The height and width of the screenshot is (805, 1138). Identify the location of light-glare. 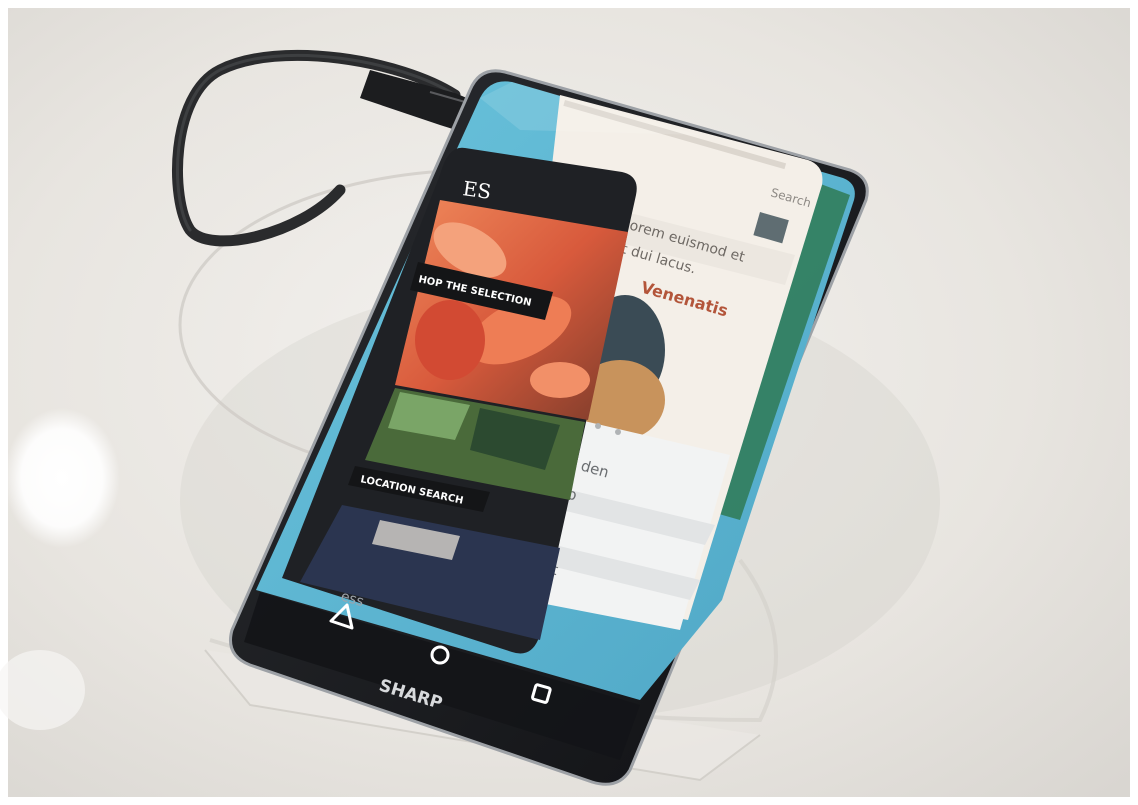
(62, 478).